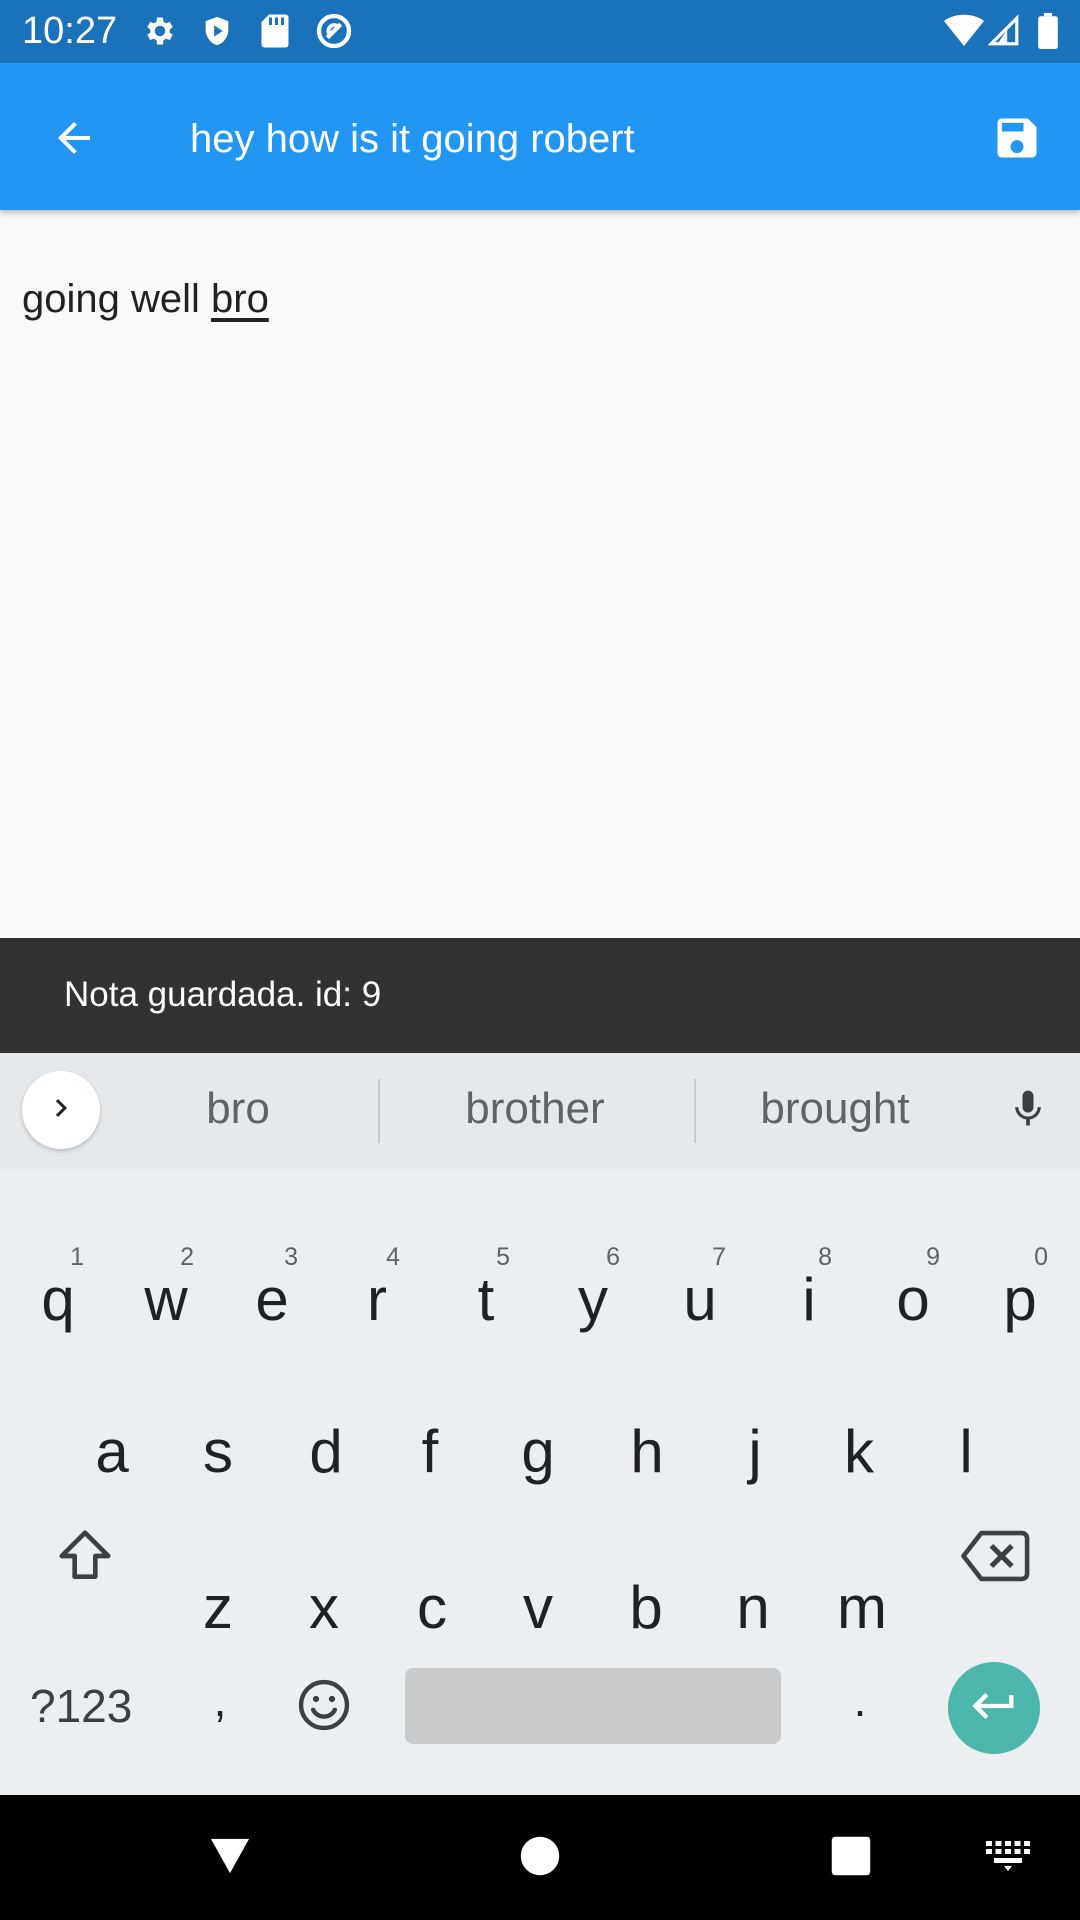  I want to click on key-m: m, so click(862, 1608).